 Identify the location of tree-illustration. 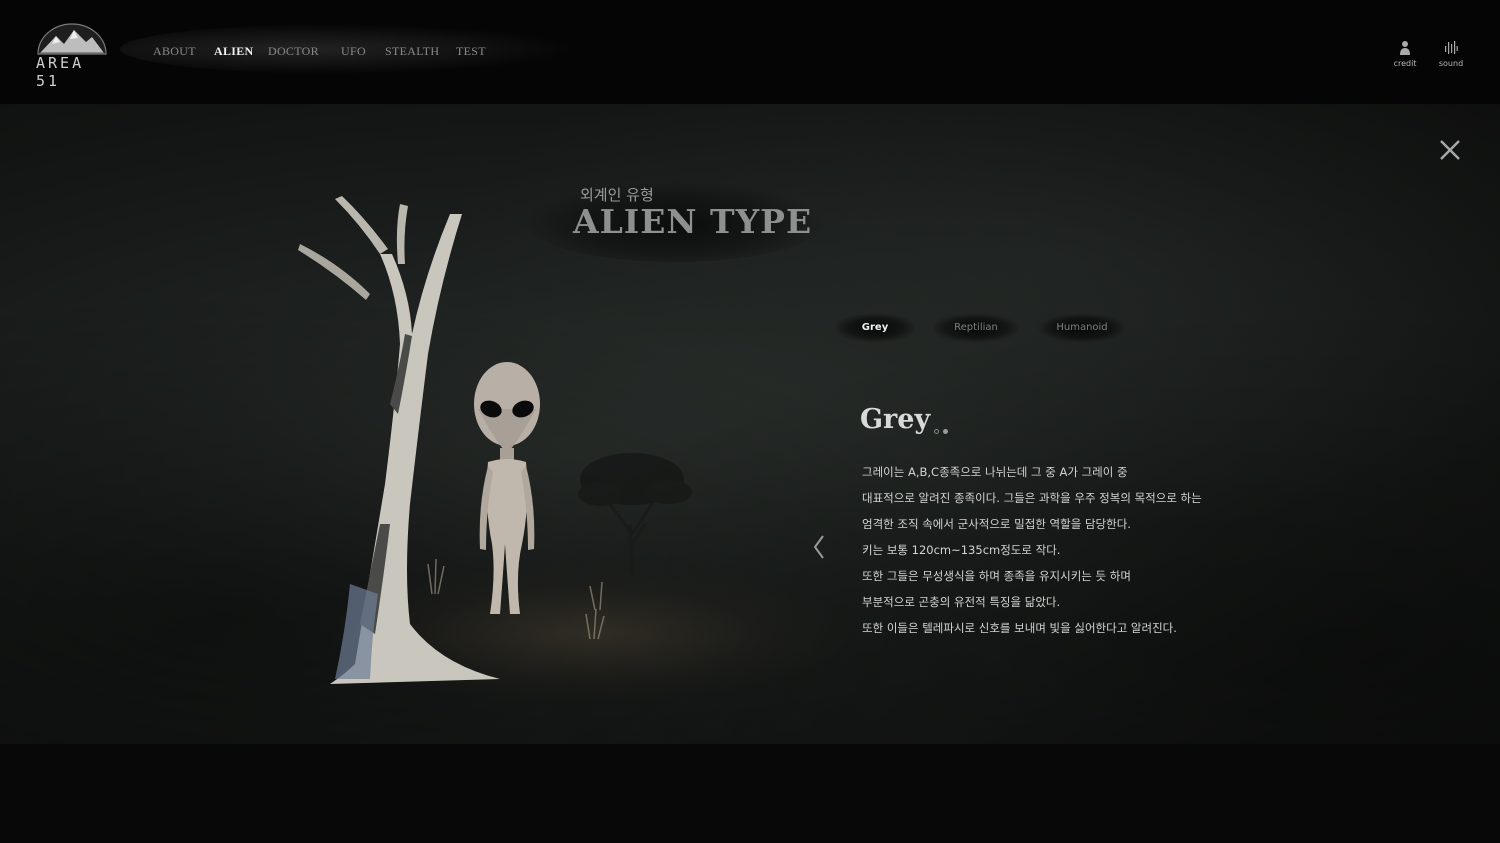
(399, 440).